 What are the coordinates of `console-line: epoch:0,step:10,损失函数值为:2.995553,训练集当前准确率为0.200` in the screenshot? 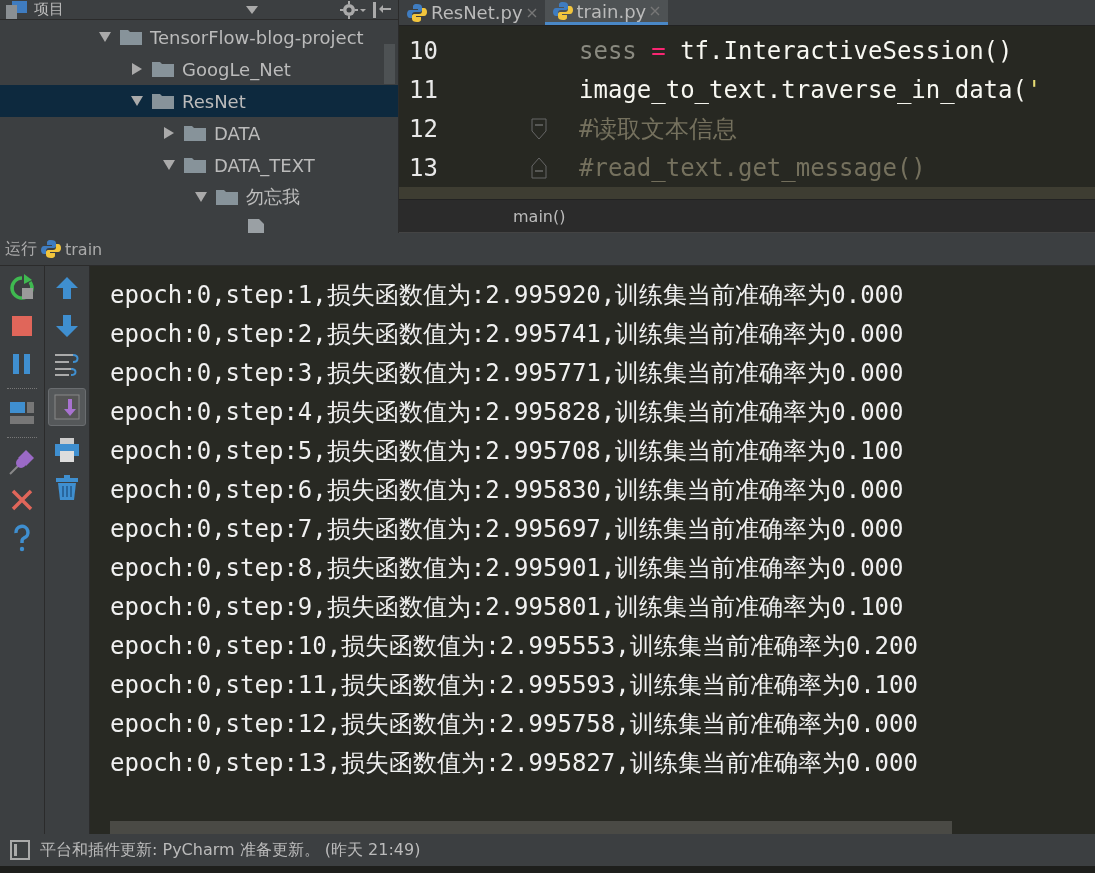 It's located at (514, 646).